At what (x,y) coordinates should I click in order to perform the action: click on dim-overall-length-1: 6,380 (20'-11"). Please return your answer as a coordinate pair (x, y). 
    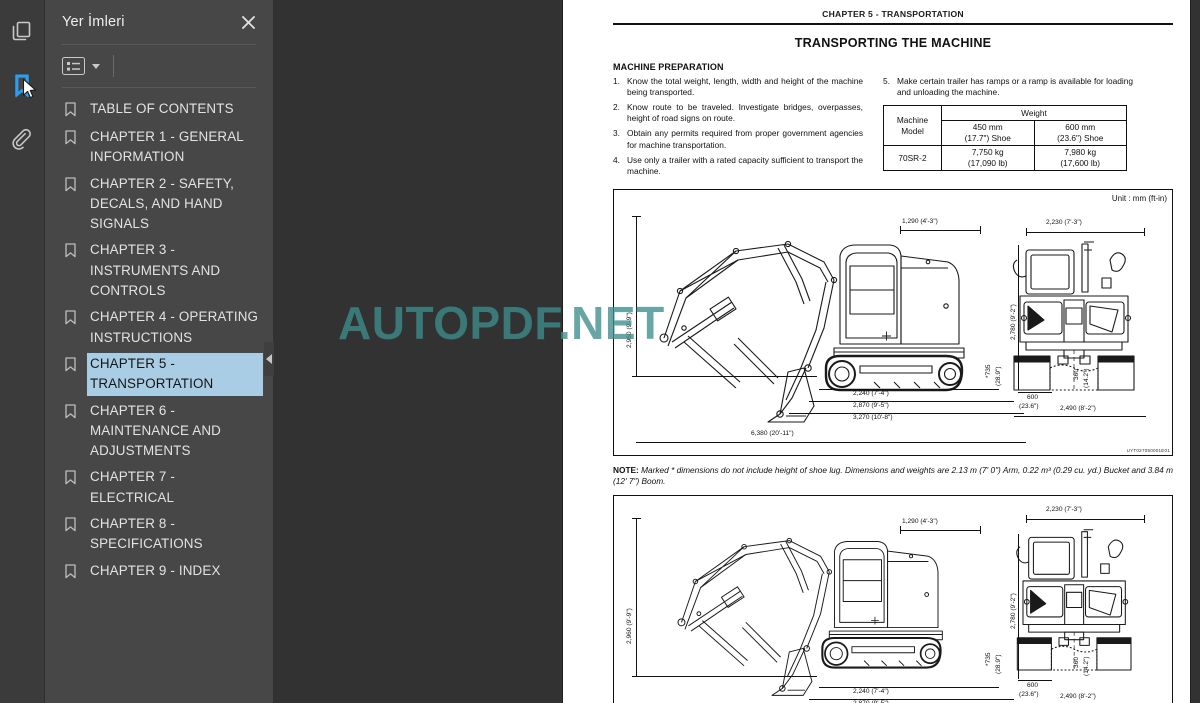
    Looking at the image, I should click on (772, 433).